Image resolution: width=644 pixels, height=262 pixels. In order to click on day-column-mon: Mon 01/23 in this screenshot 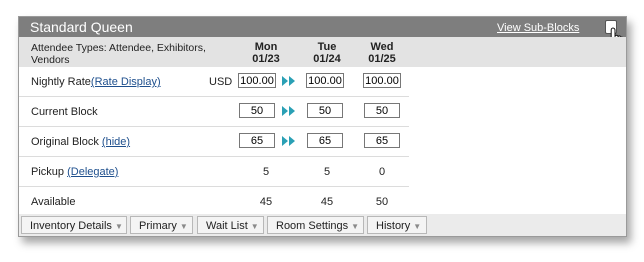, I will do `click(266, 53)`.